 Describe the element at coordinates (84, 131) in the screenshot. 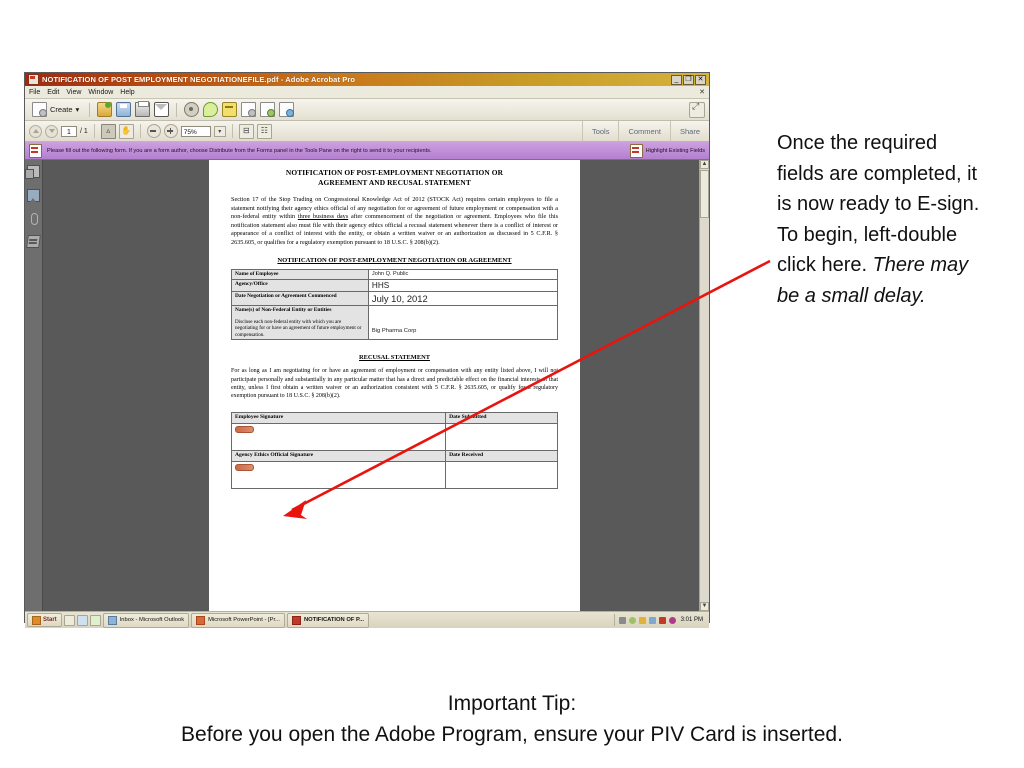

I see `page-total-label: / 1` at that location.